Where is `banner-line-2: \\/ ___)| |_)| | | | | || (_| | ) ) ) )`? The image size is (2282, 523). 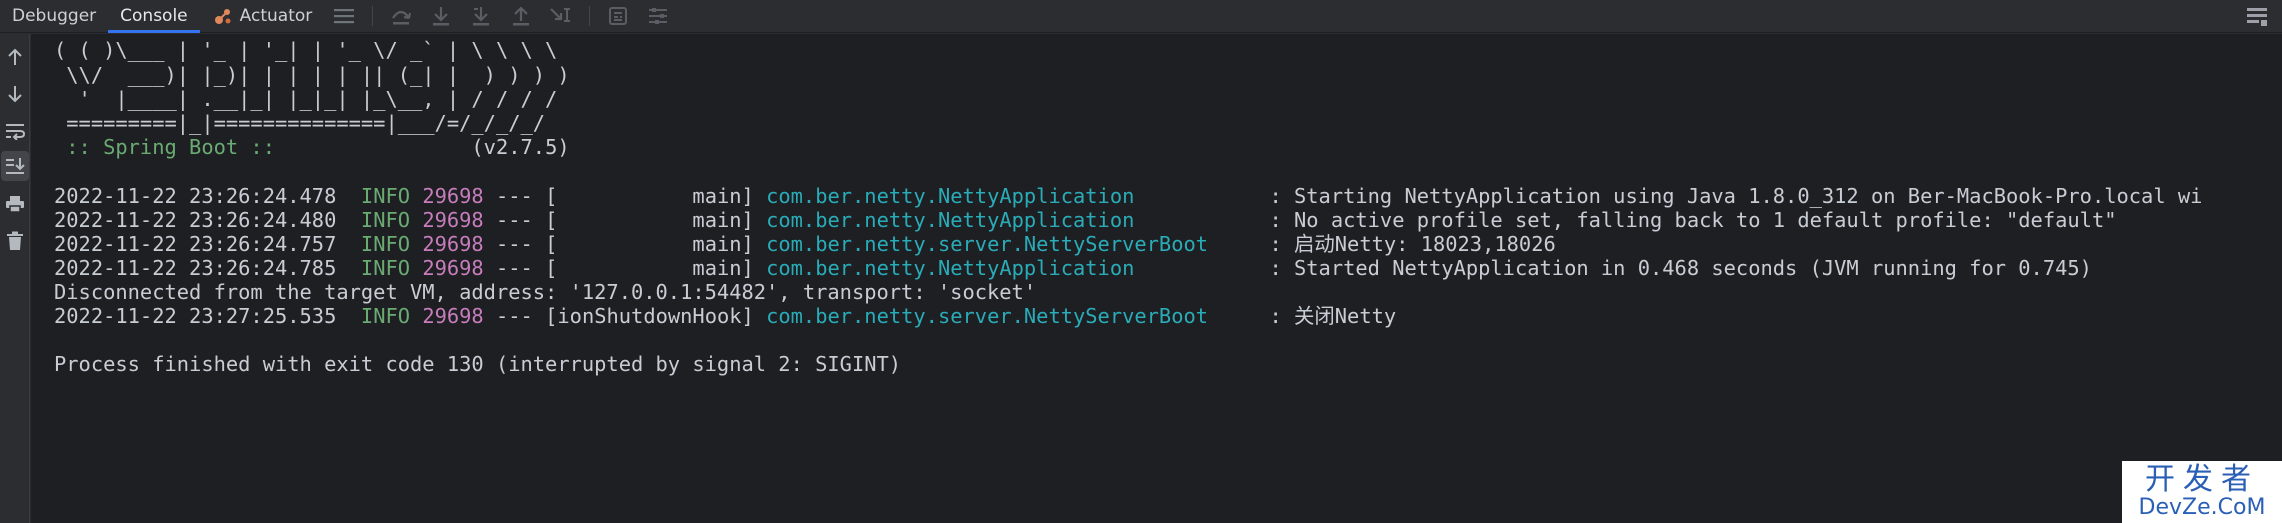 banner-line-2: \\/ ___)| |_)| | | | | || (_| | ) ) ) ) is located at coordinates (312, 75).